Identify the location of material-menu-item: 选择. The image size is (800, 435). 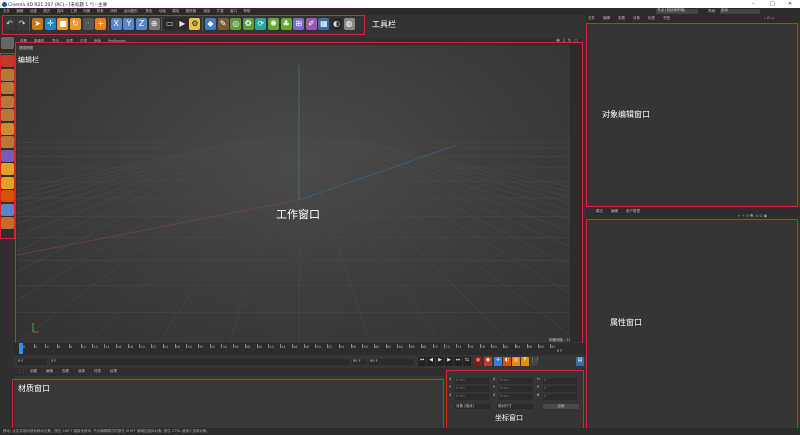
(81, 371).